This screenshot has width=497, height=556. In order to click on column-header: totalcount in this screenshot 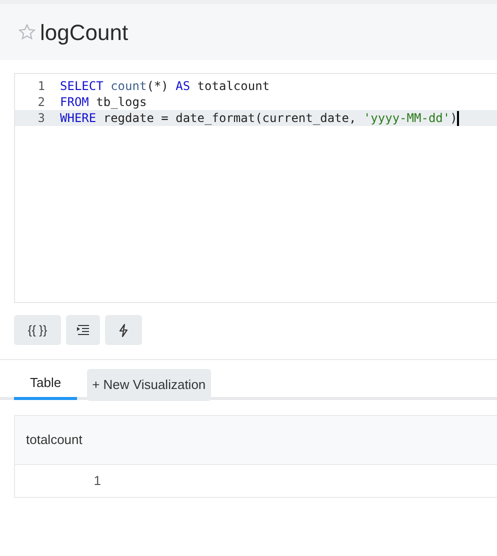, I will do `click(255, 440)`.